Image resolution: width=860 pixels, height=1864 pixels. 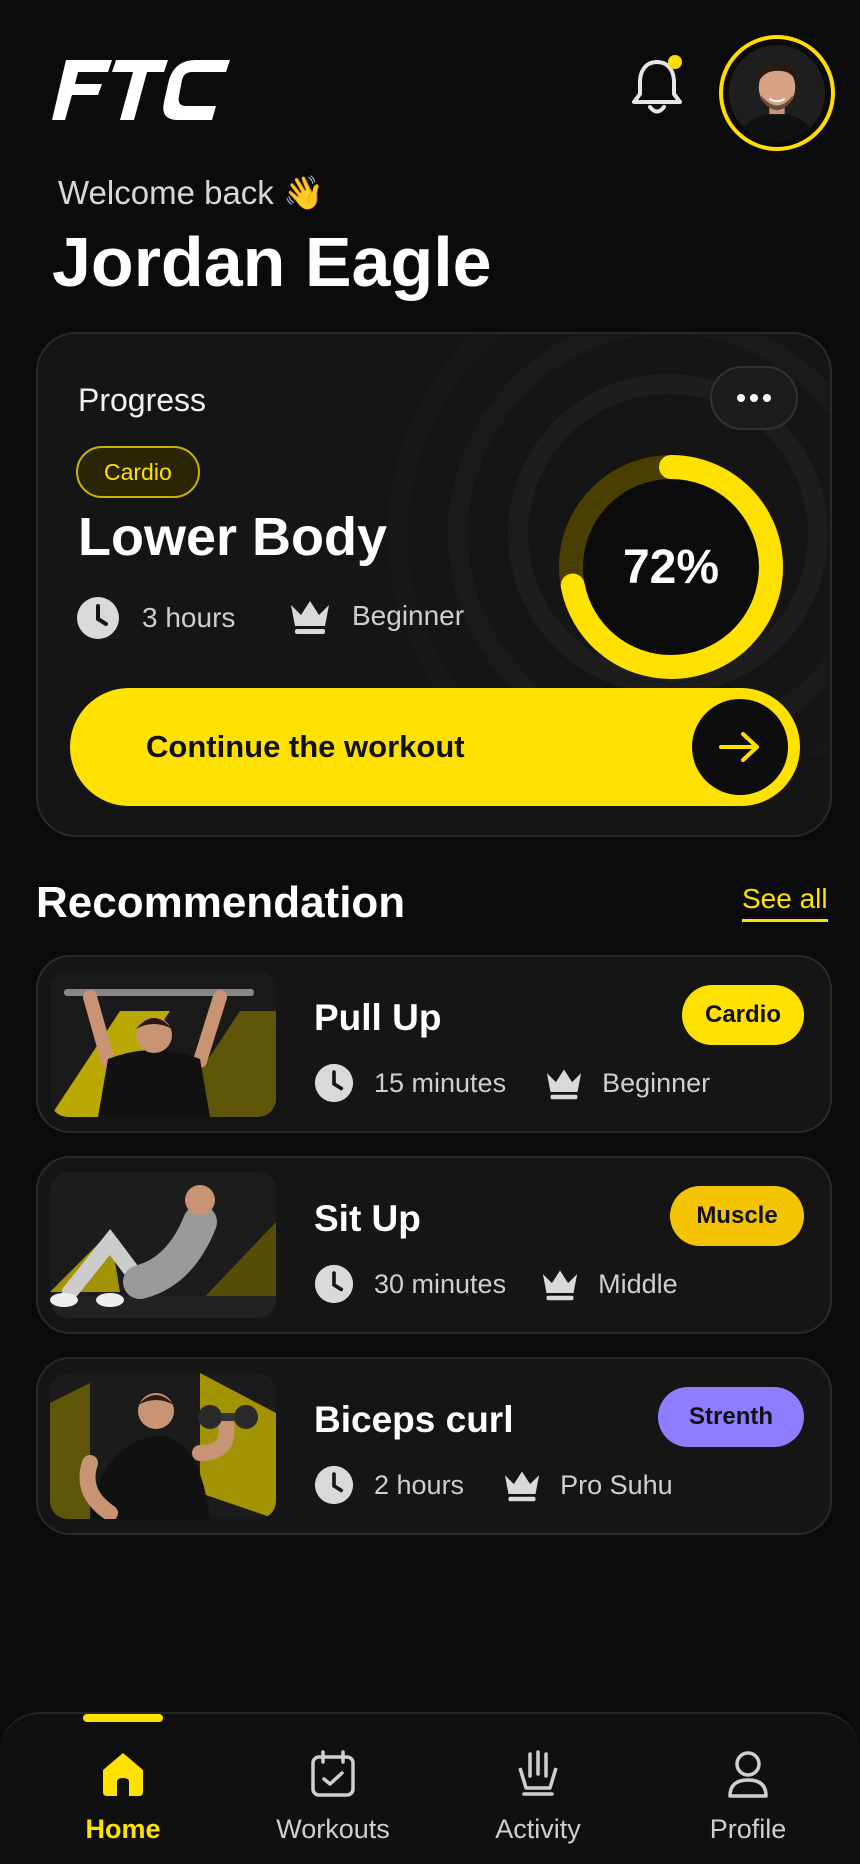 What do you see at coordinates (493, 1485) in the screenshot?
I see `rec-meta: 2 hours Pro Suhu` at bounding box center [493, 1485].